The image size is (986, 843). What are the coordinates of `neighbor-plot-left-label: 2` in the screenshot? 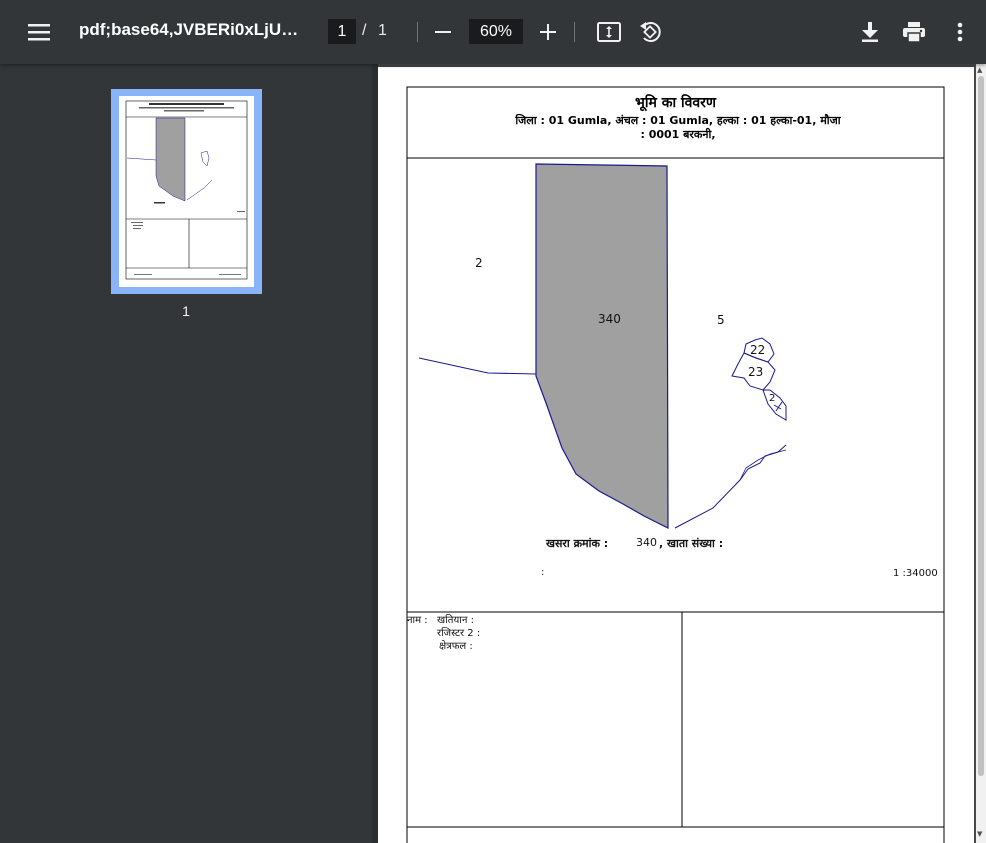 It's located at (479, 263).